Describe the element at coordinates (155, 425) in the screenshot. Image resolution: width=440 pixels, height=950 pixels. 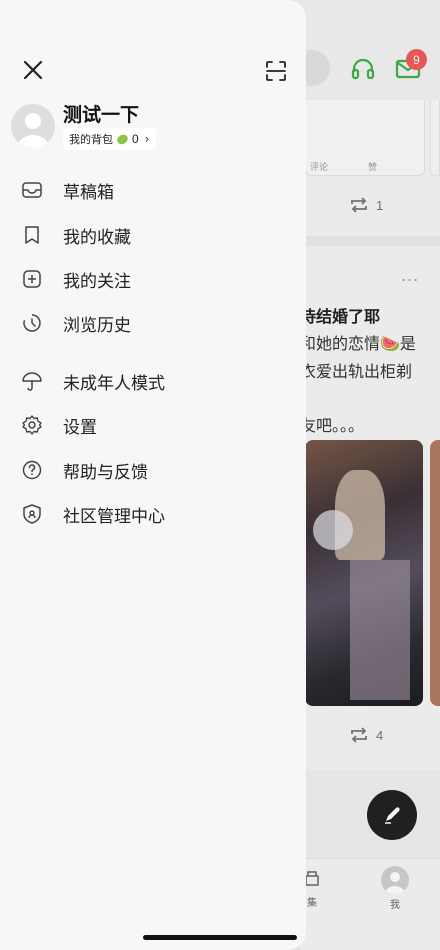
I see `menu-item-settings: 设置` at that location.